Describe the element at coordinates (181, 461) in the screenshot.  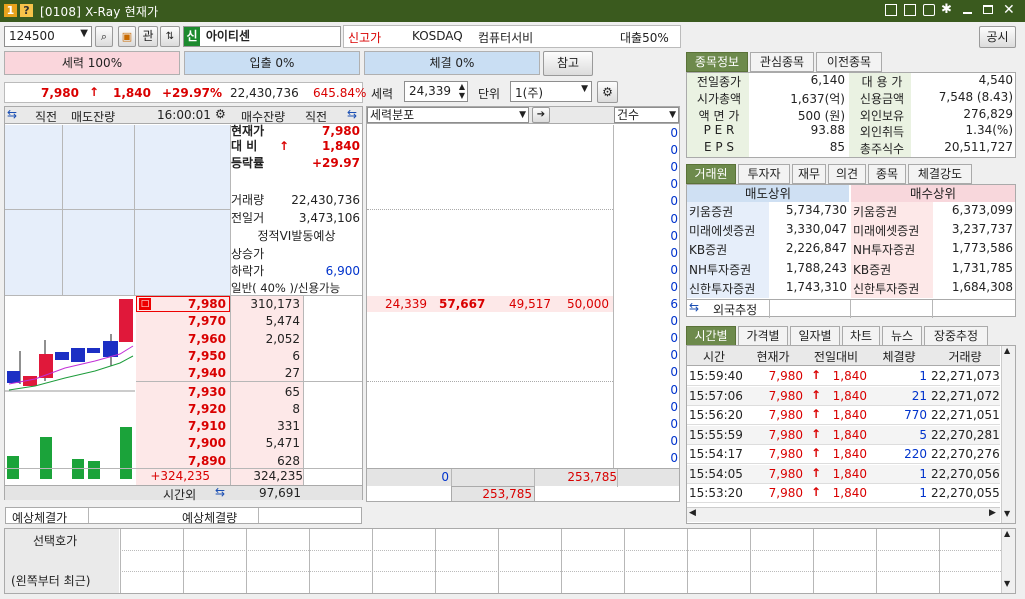
I see `ask-price: 7,890` at that location.